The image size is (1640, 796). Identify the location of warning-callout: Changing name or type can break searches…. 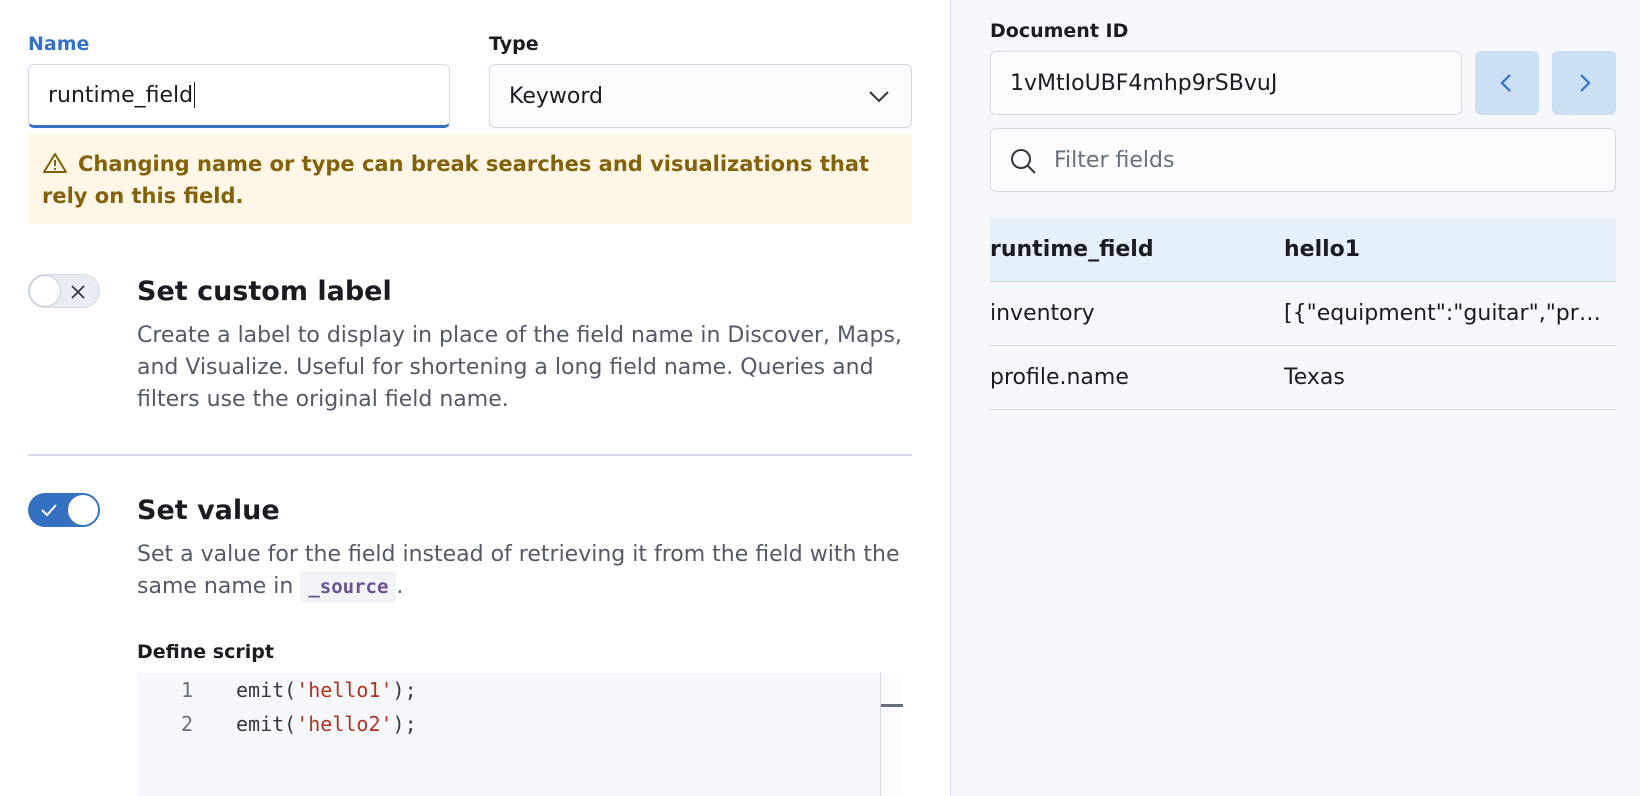
(470, 179).